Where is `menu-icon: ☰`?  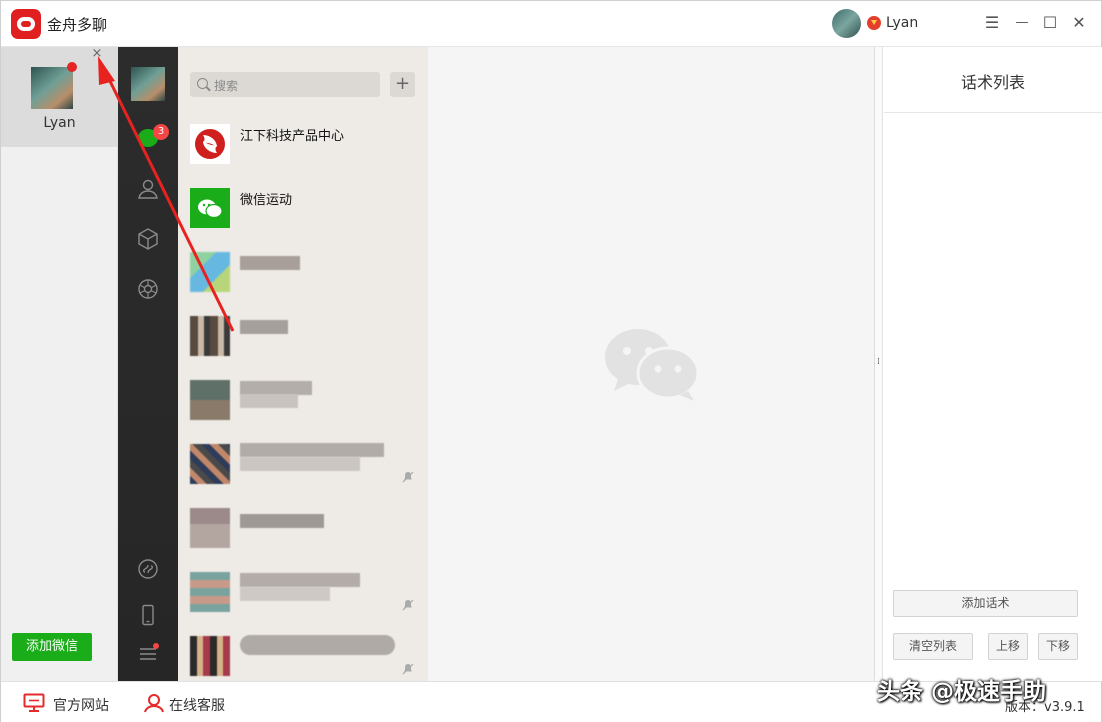 menu-icon: ☰ is located at coordinates (992, 23).